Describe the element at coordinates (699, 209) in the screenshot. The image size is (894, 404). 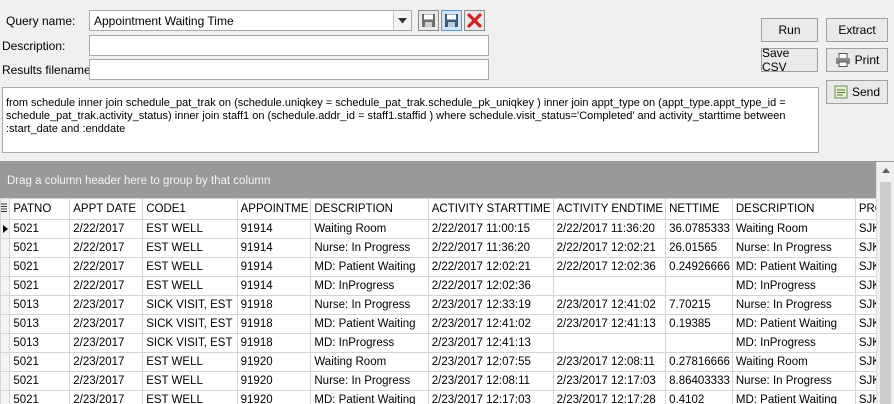
I see `column-header: NETTIME` at that location.